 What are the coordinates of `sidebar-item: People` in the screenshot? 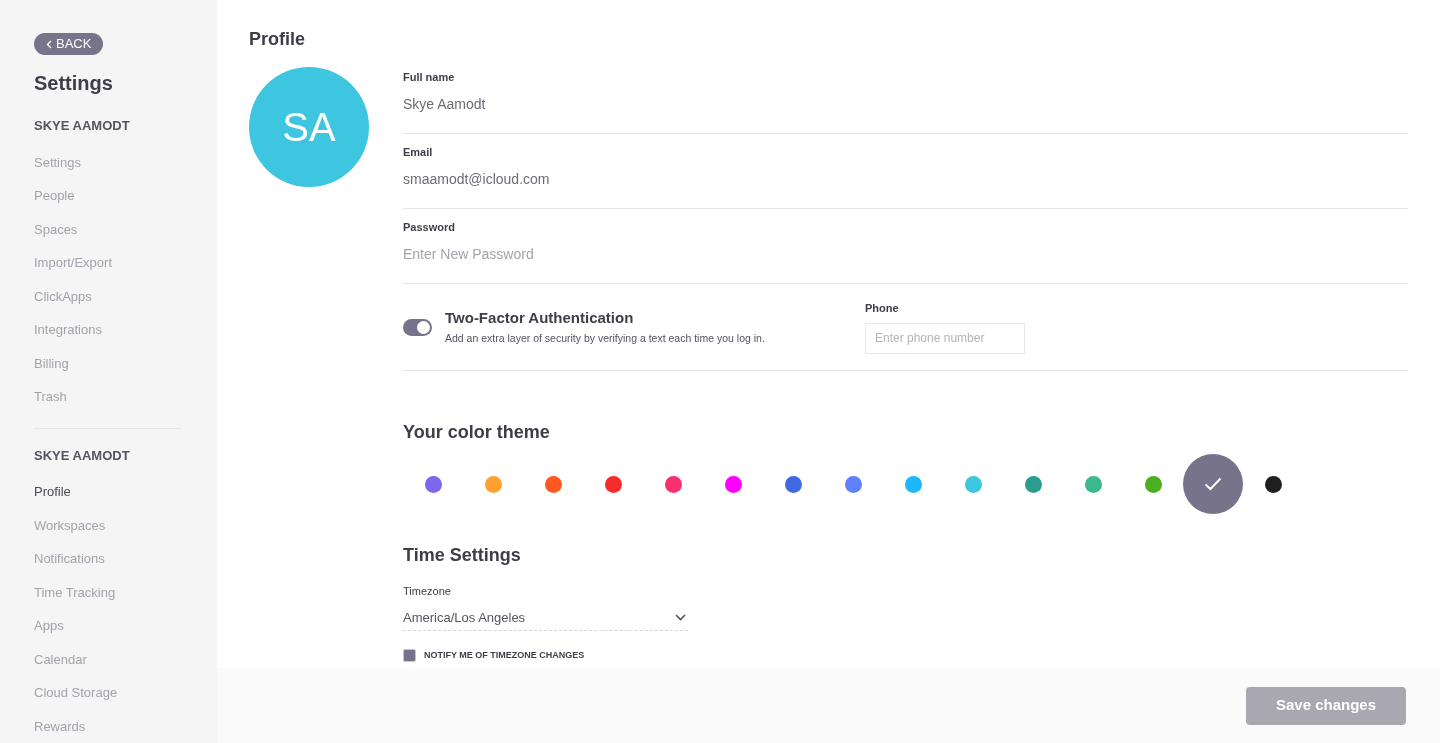 It's located at (125, 196).